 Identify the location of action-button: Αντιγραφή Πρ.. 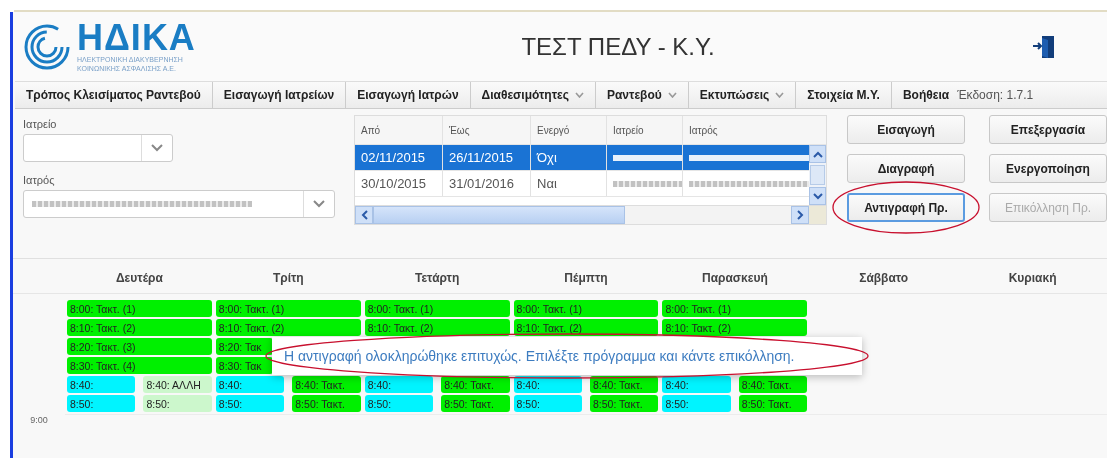
(906, 207).